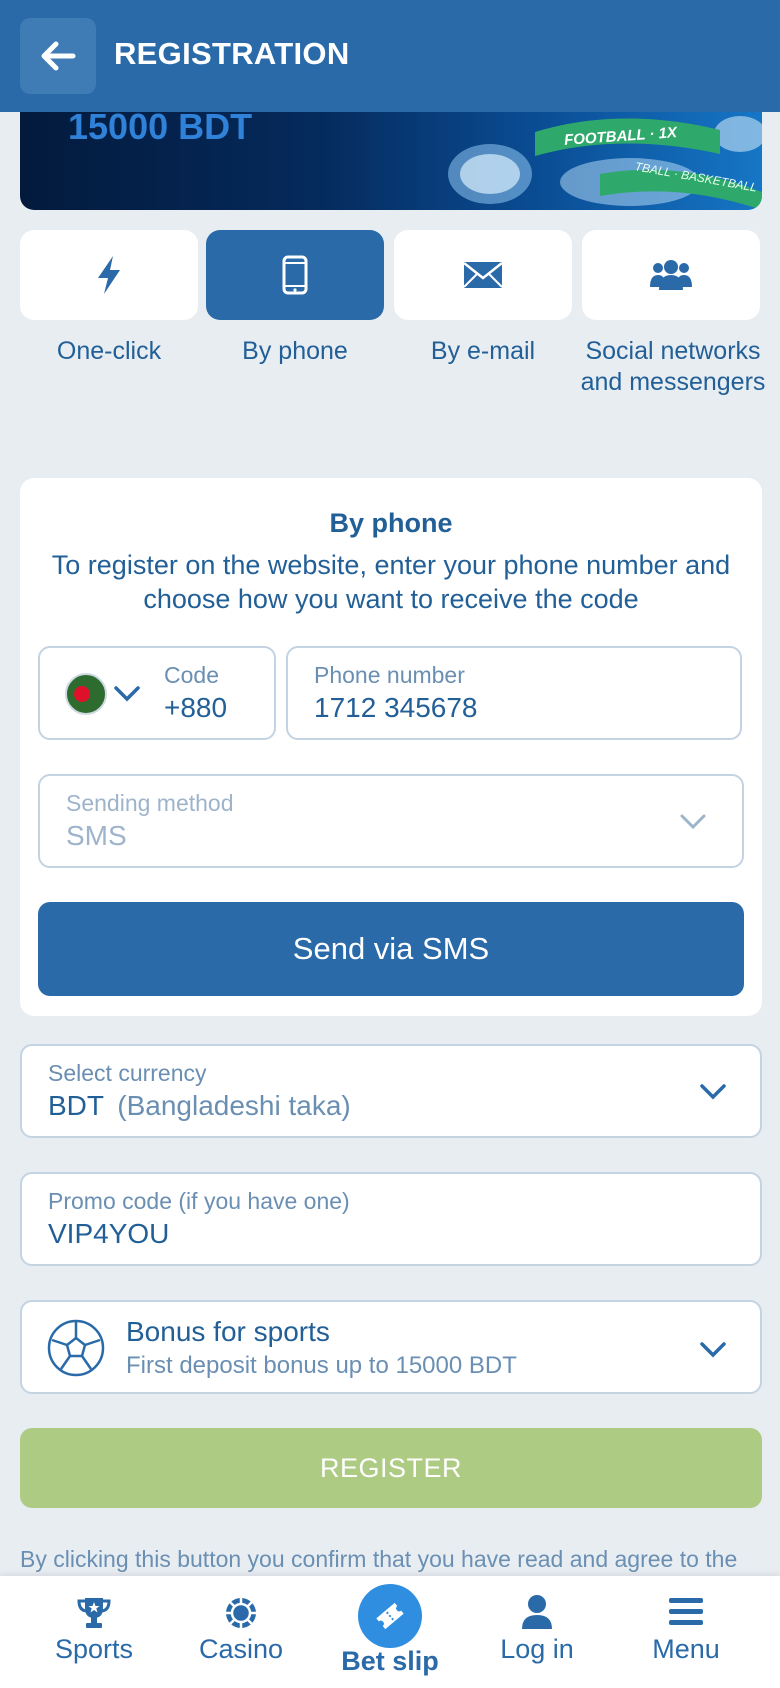  What do you see at coordinates (673, 366) in the screenshot?
I see `tab-label-social: Social networks and messengers` at bounding box center [673, 366].